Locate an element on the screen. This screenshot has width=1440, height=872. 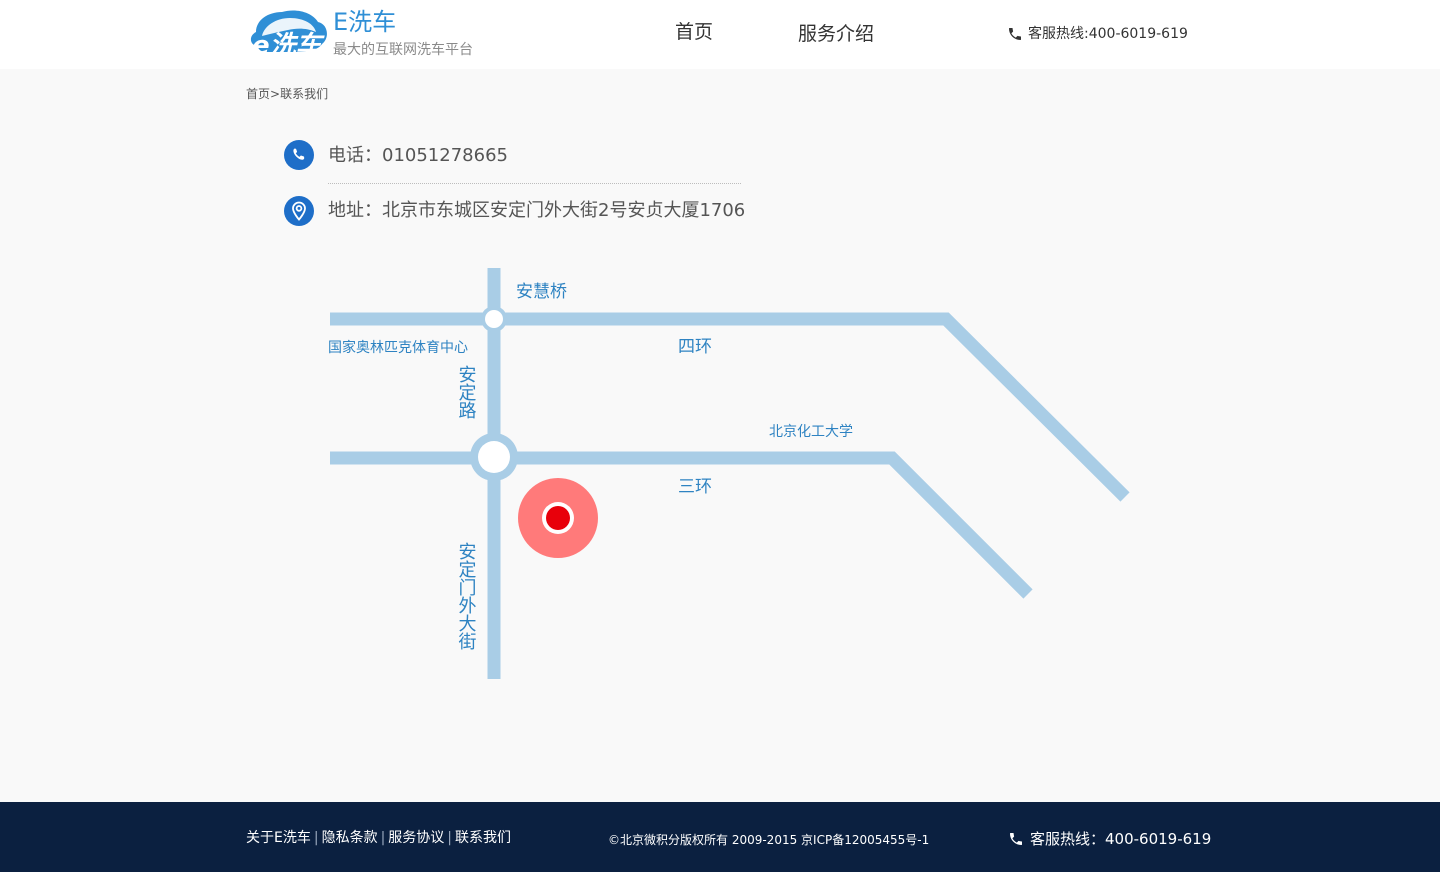
logo-icon: e洗车 is located at coordinates (289, 32).